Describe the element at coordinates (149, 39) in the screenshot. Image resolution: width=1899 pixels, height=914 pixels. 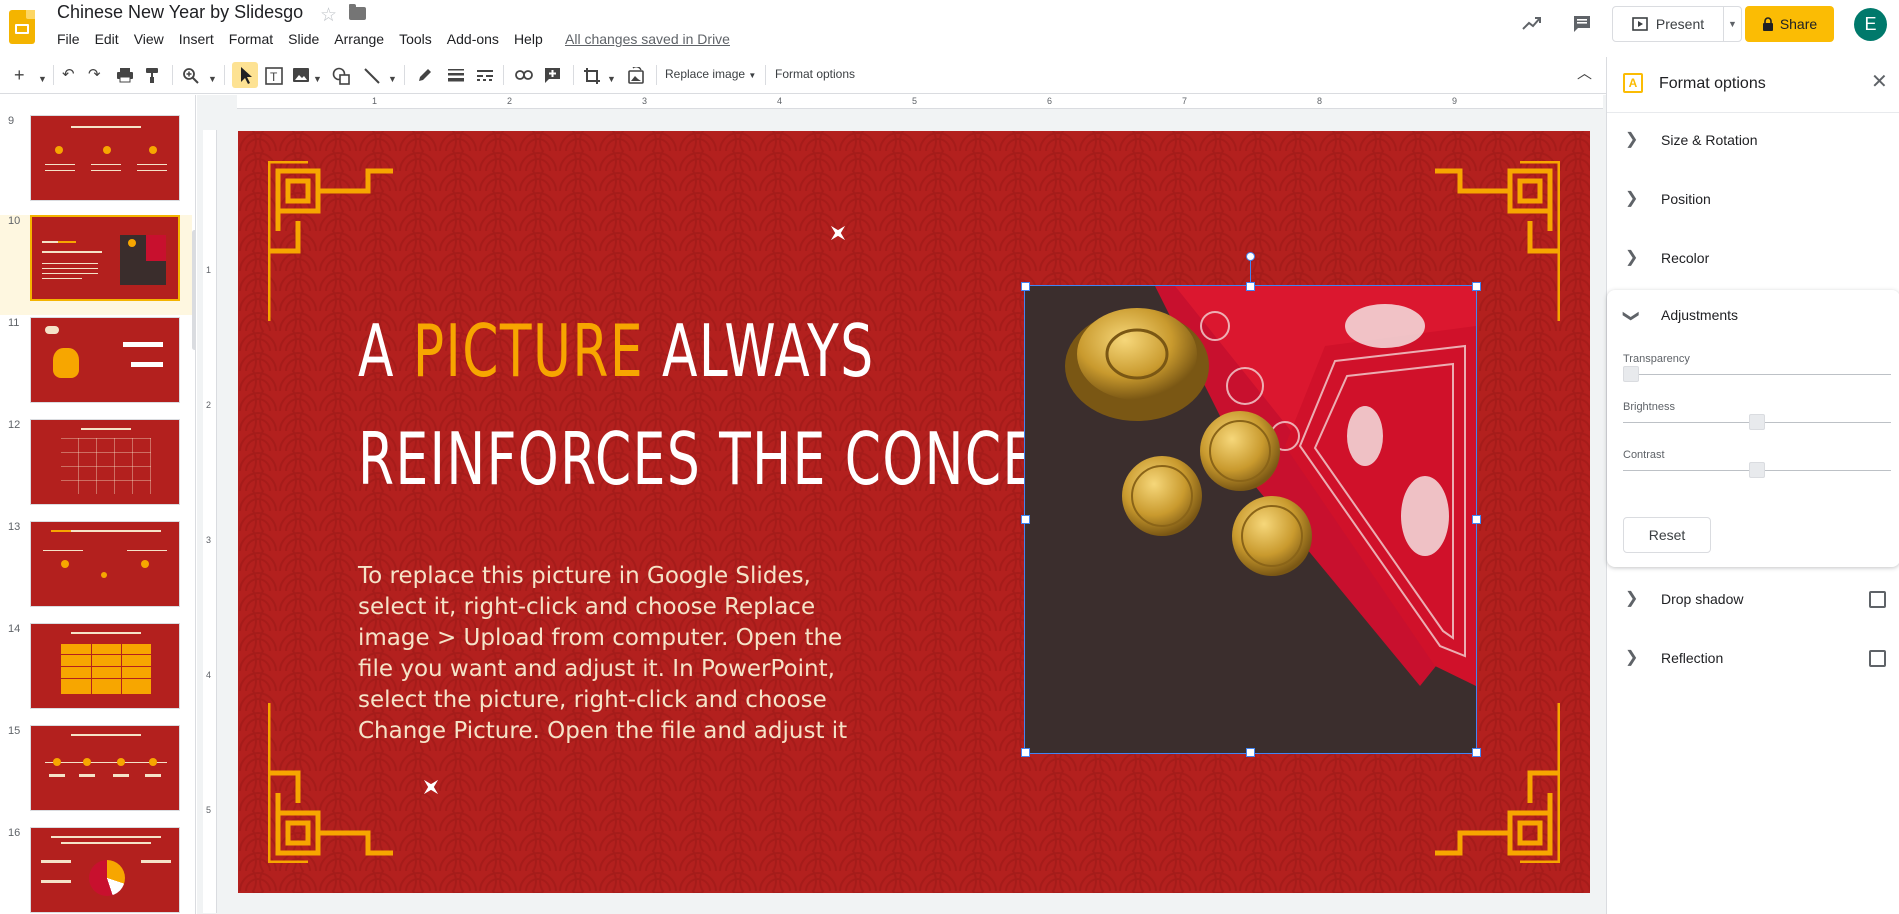
I see `menu-view: View` at that location.